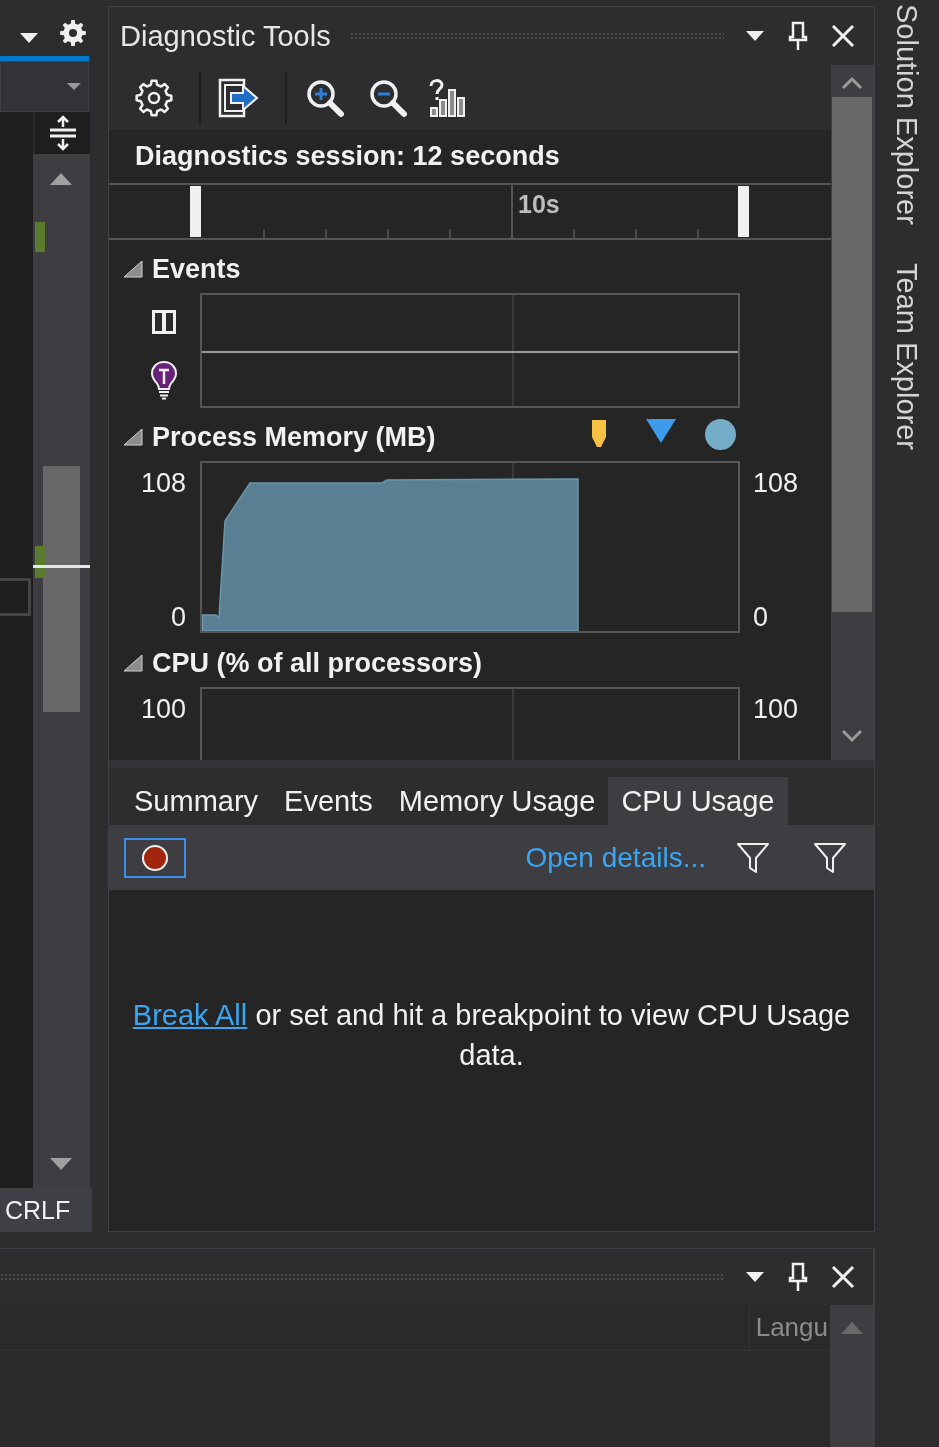 This screenshot has width=939, height=1447. I want to click on split-button, so click(62, 133).